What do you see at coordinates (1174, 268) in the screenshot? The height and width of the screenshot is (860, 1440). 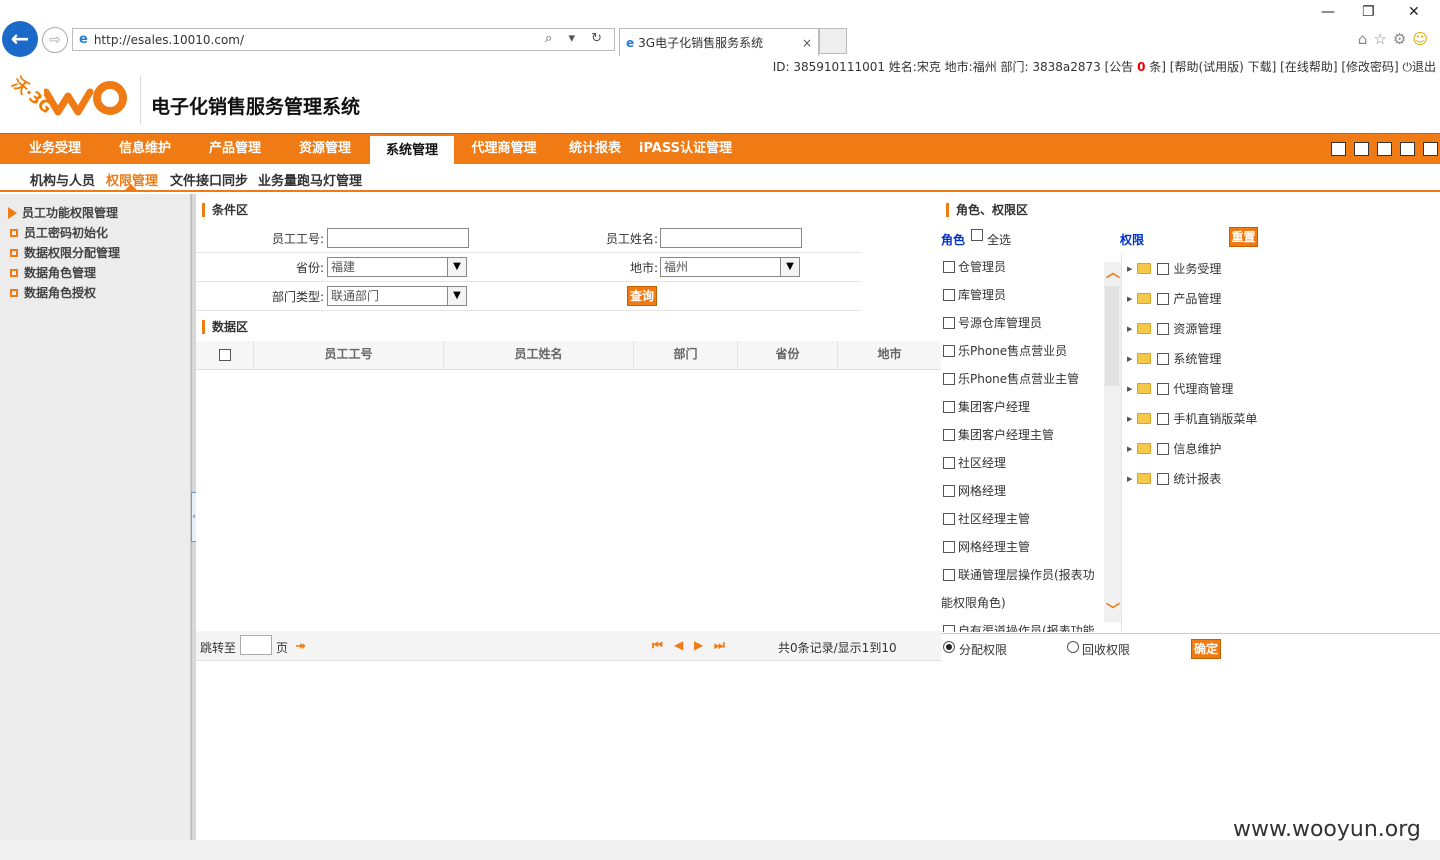 I see `perm-node: ▶ 业务受理` at bounding box center [1174, 268].